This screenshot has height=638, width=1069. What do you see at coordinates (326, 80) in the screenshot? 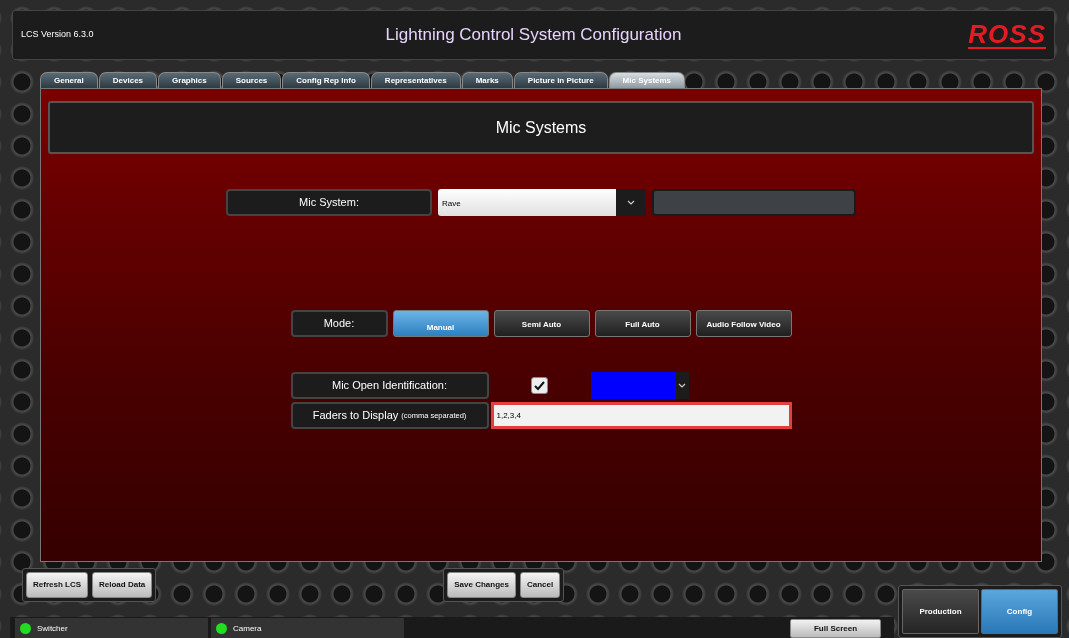
I see `tab: Config Rep Info` at bounding box center [326, 80].